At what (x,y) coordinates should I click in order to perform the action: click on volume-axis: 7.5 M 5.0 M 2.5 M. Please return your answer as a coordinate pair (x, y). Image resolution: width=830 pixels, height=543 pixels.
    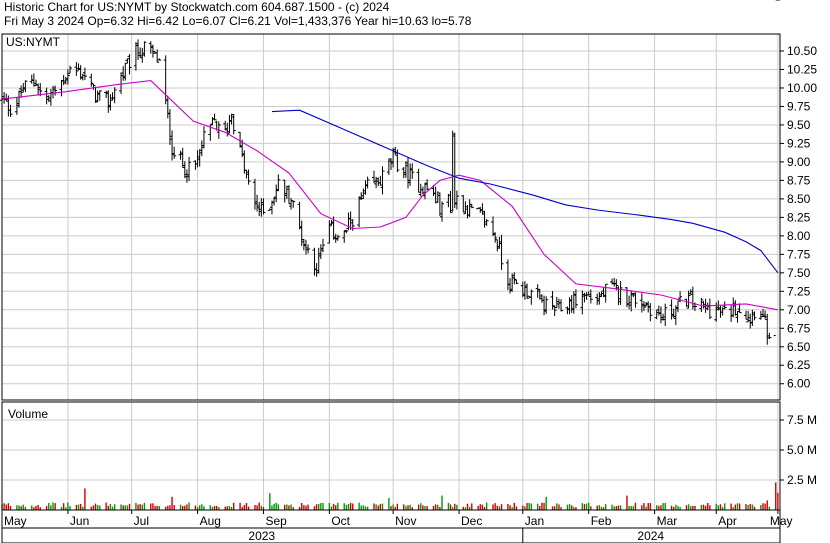
    Looking at the image, I should click on (798, 450).